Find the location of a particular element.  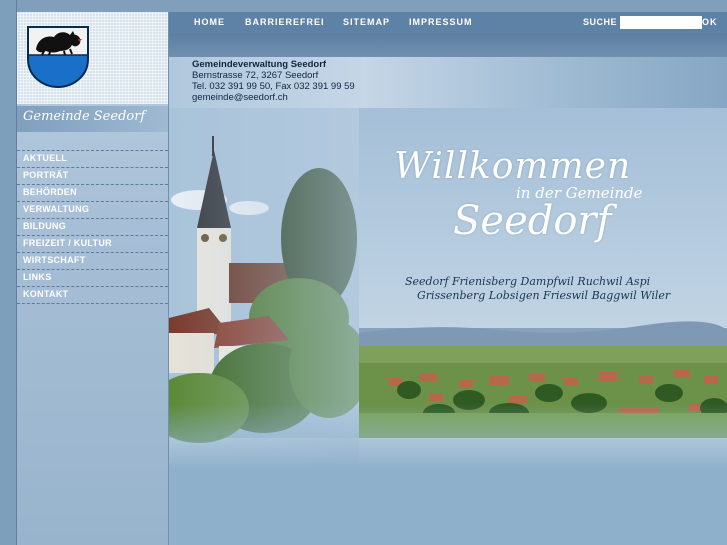

sidebar-link-verwaltung: VERWALTUNG is located at coordinates (92, 210).